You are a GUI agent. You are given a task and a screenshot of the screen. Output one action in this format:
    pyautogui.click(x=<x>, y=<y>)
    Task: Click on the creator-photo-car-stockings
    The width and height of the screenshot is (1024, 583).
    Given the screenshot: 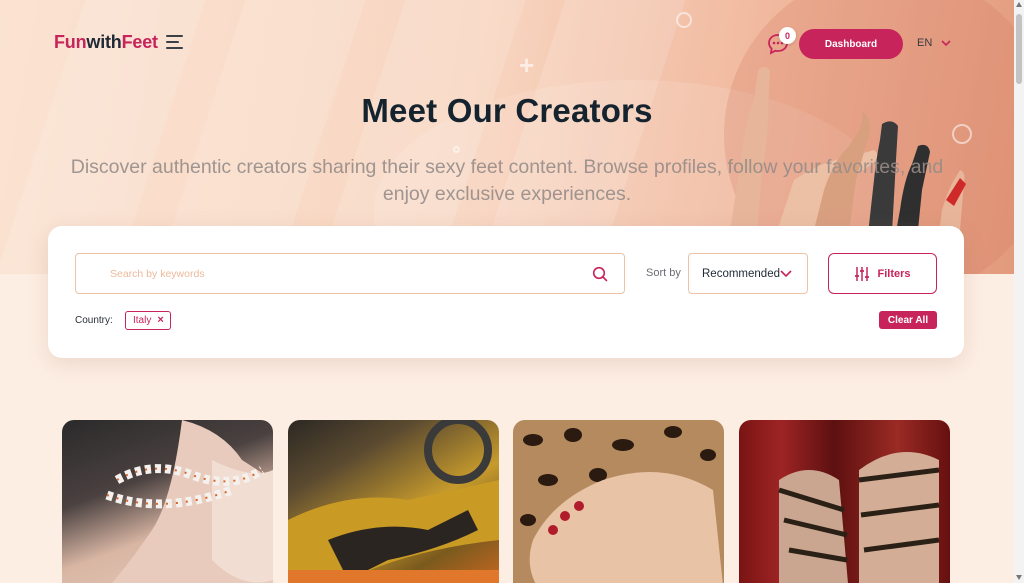 What is the action you would take?
    pyautogui.click(x=393, y=501)
    